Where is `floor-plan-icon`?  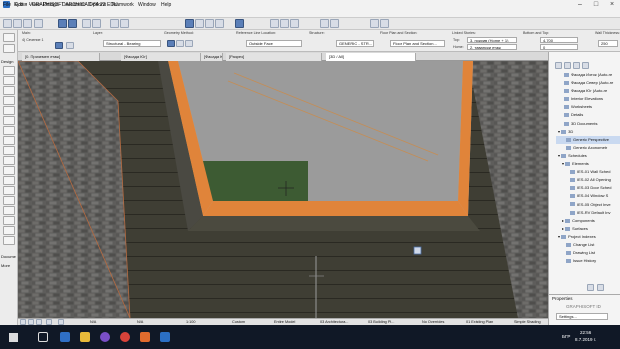 floor-plan-icon is located at coordinates (284, 23).